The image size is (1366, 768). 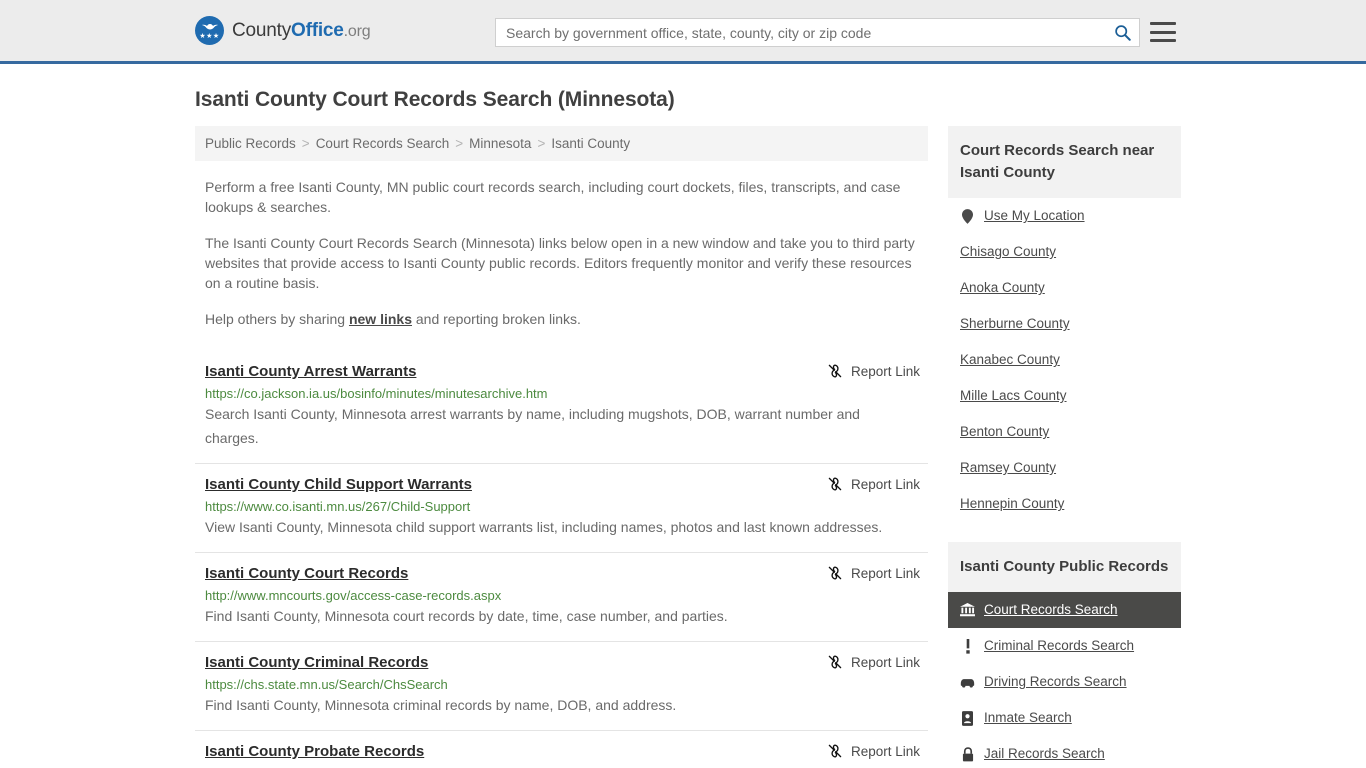 I want to click on list-item: Driving Records Search, so click(x=1064, y=682).